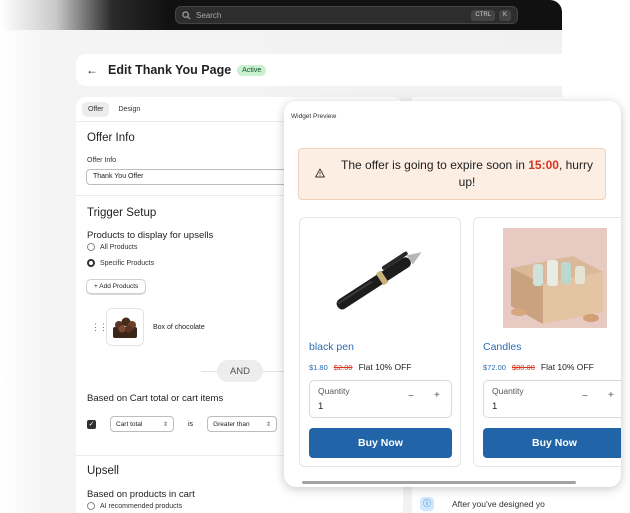 The width and height of the screenshot is (630, 513). I want to click on top-bar: Search CTRL K, so click(281, 15).